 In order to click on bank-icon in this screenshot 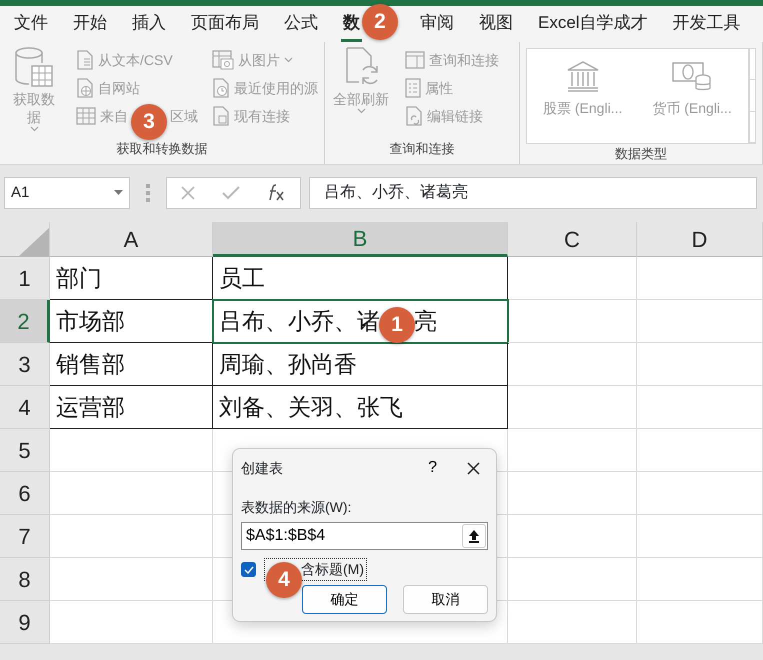, I will do `click(583, 76)`.